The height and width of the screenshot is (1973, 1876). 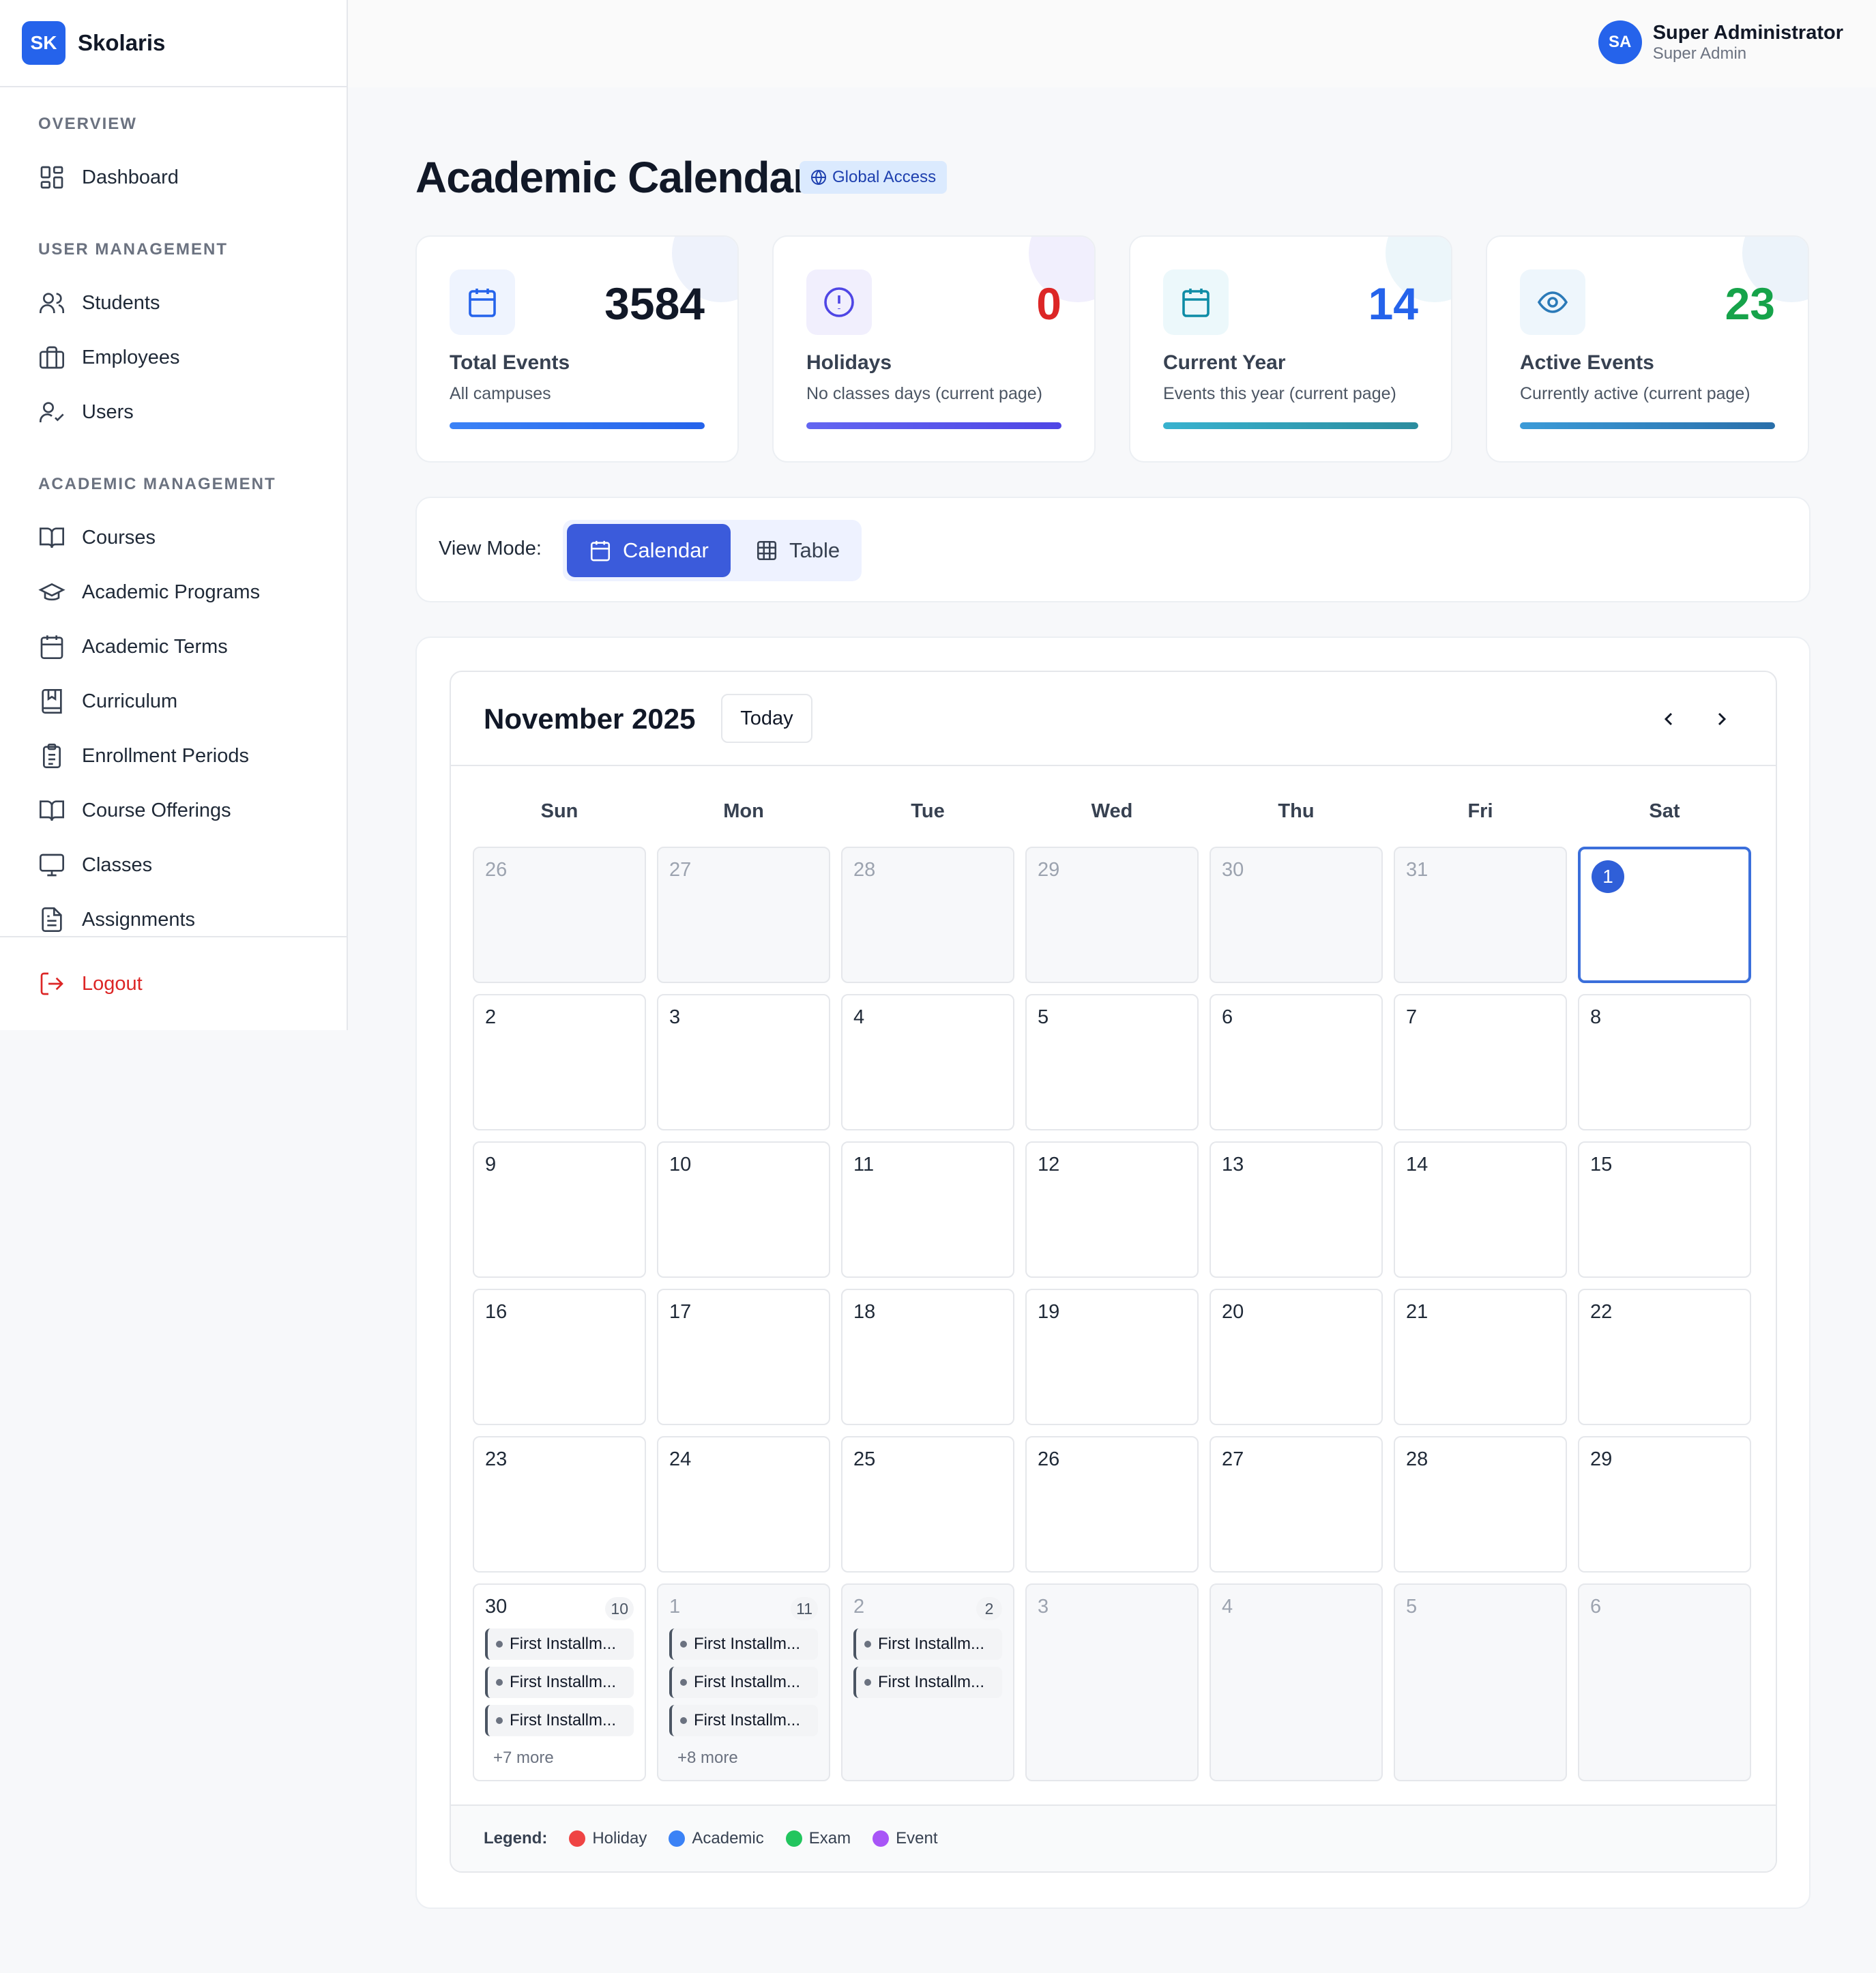 What do you see at coordinates (560, 1504) in the screenshot?
I see `calendar-day-cell: 23` at bounding box center [560, 1504].